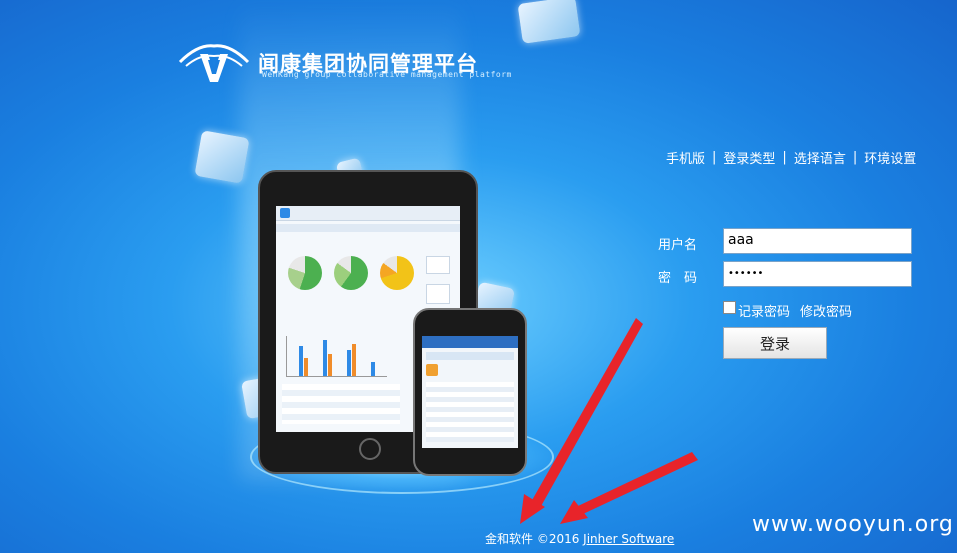 Image resolution: width=957 pixels, height=553 pixels. What do you see at coordinates (853, 524) in the screenshot?
I see `watermark: www.wooyun.org` at bounding box center [853, 524].